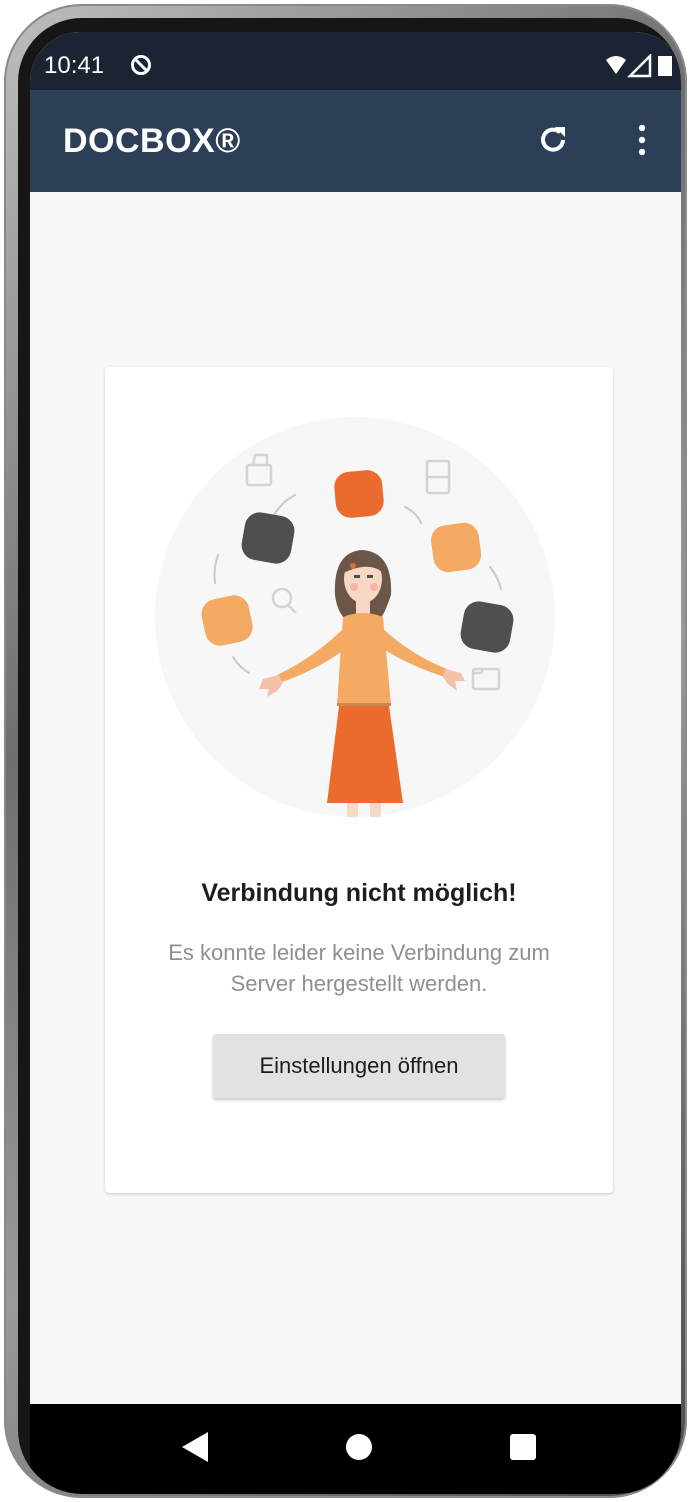  I want to click on status-bar: 10:41, so click(355, 61).